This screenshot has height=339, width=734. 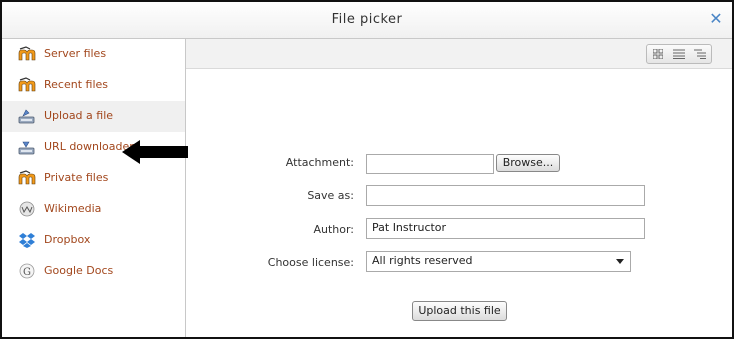 I want to click on url-download-icon, so click(x=27, y=147).